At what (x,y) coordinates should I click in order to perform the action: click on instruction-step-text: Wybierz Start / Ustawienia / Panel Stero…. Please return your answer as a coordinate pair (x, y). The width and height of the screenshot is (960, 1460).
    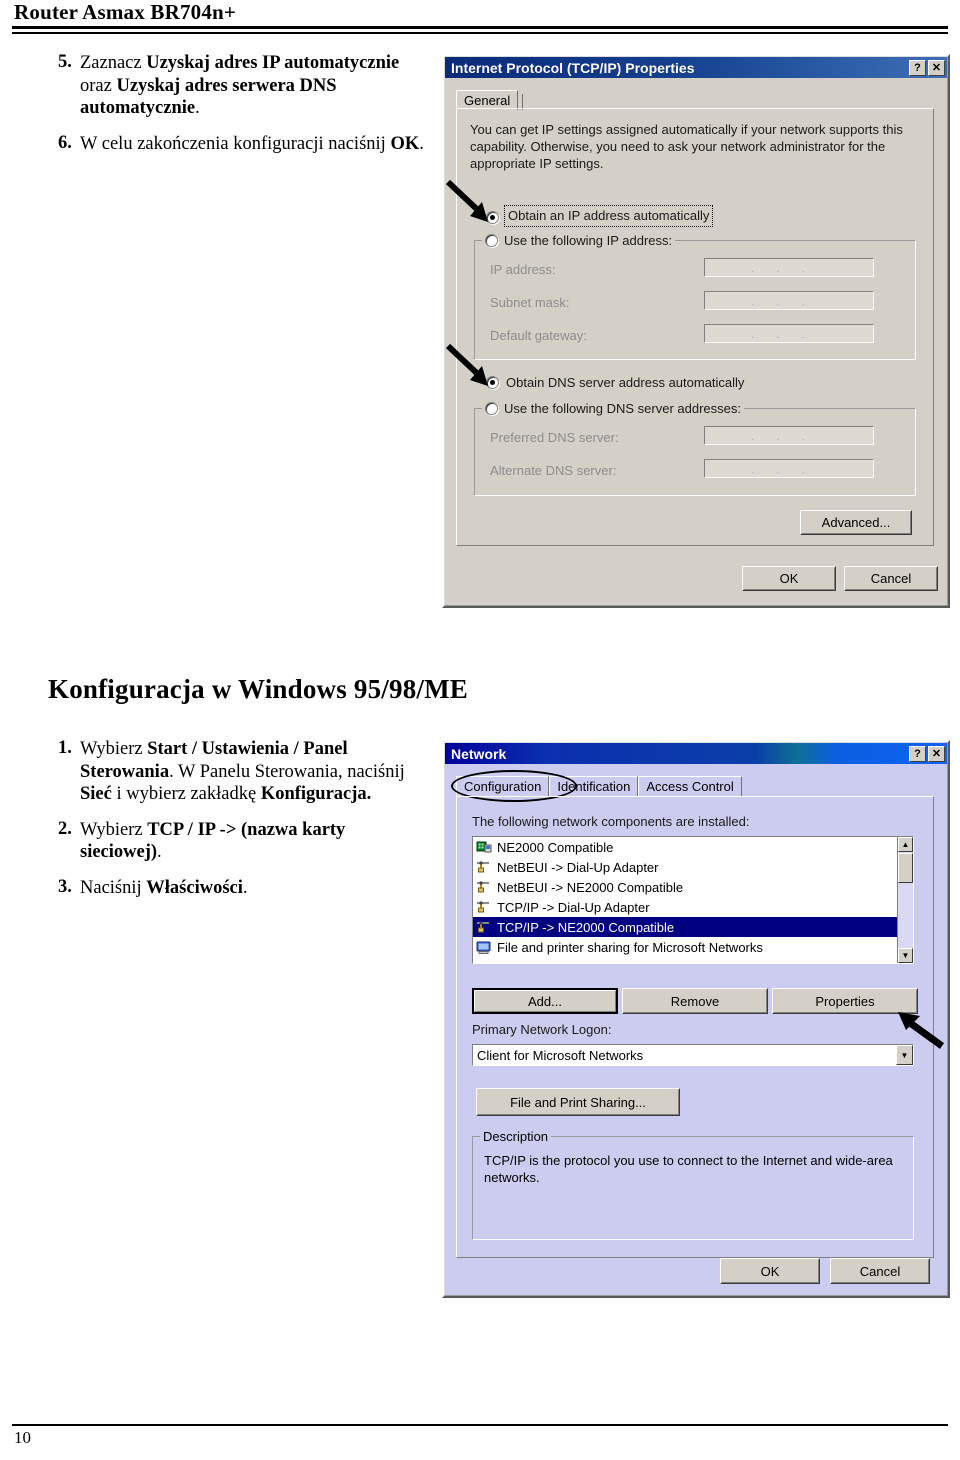
    Looking at the image, I should click on (242, 772).